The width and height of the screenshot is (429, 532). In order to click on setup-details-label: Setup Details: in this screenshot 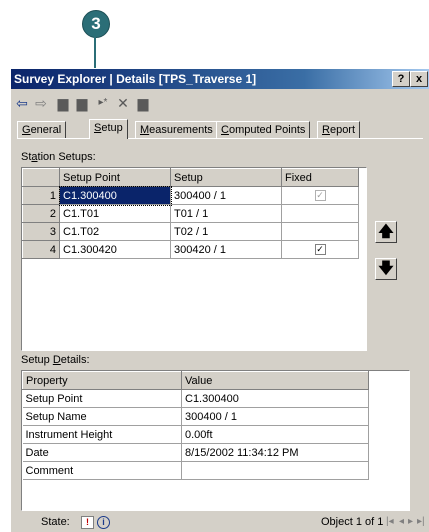, I will do `click(55, 360)`.